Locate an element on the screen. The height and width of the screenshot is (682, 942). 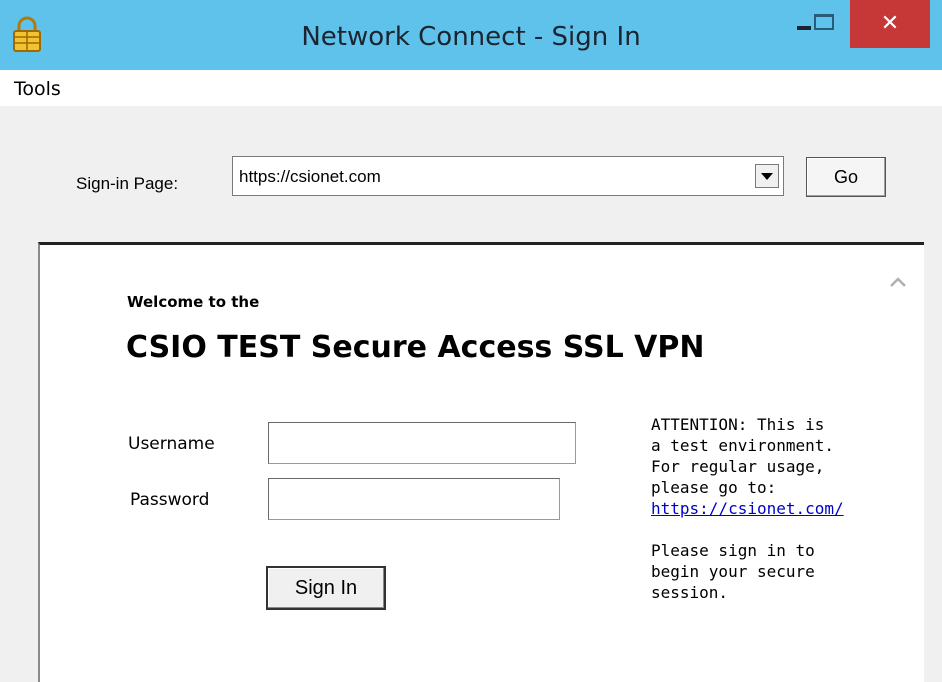
go-button: Go is located at coordinates (846, 177).